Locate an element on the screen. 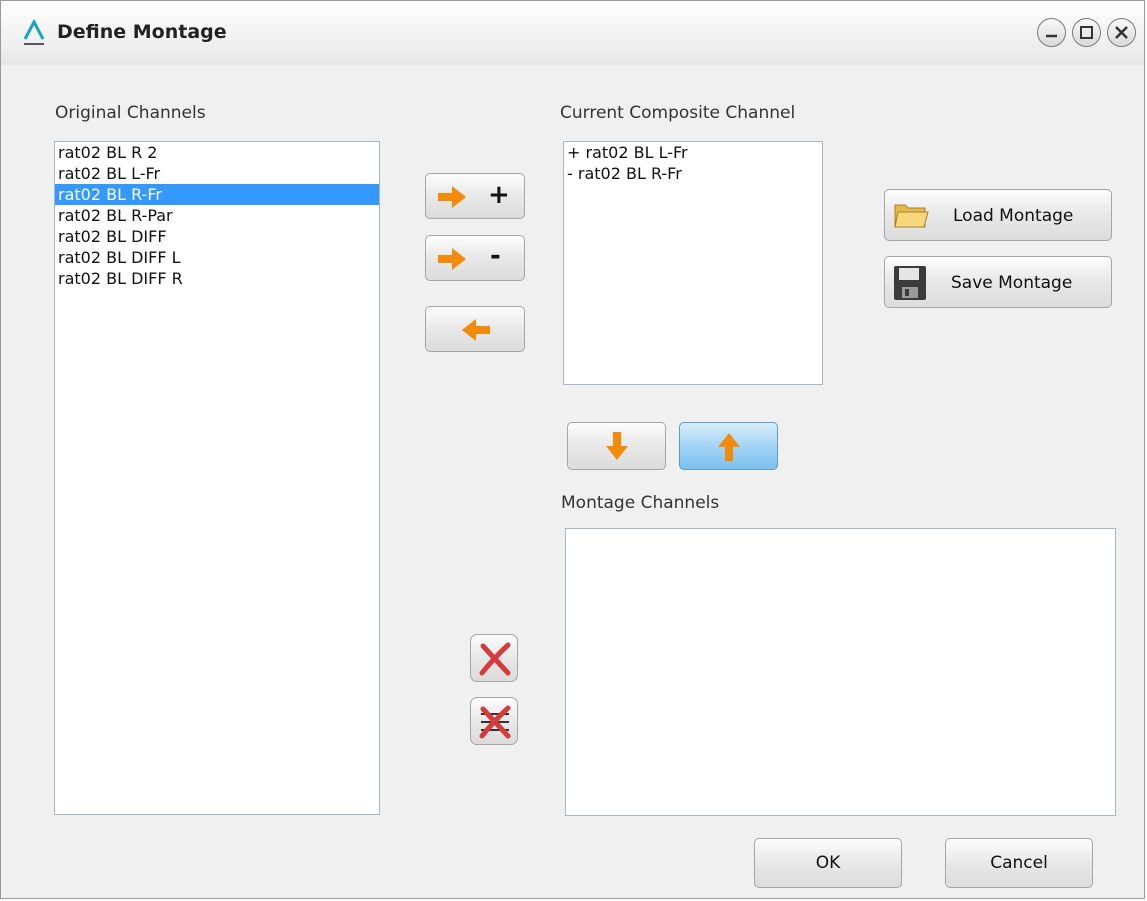  list-item: rat02 BL L-Fr is located at coordinates (217, 173).